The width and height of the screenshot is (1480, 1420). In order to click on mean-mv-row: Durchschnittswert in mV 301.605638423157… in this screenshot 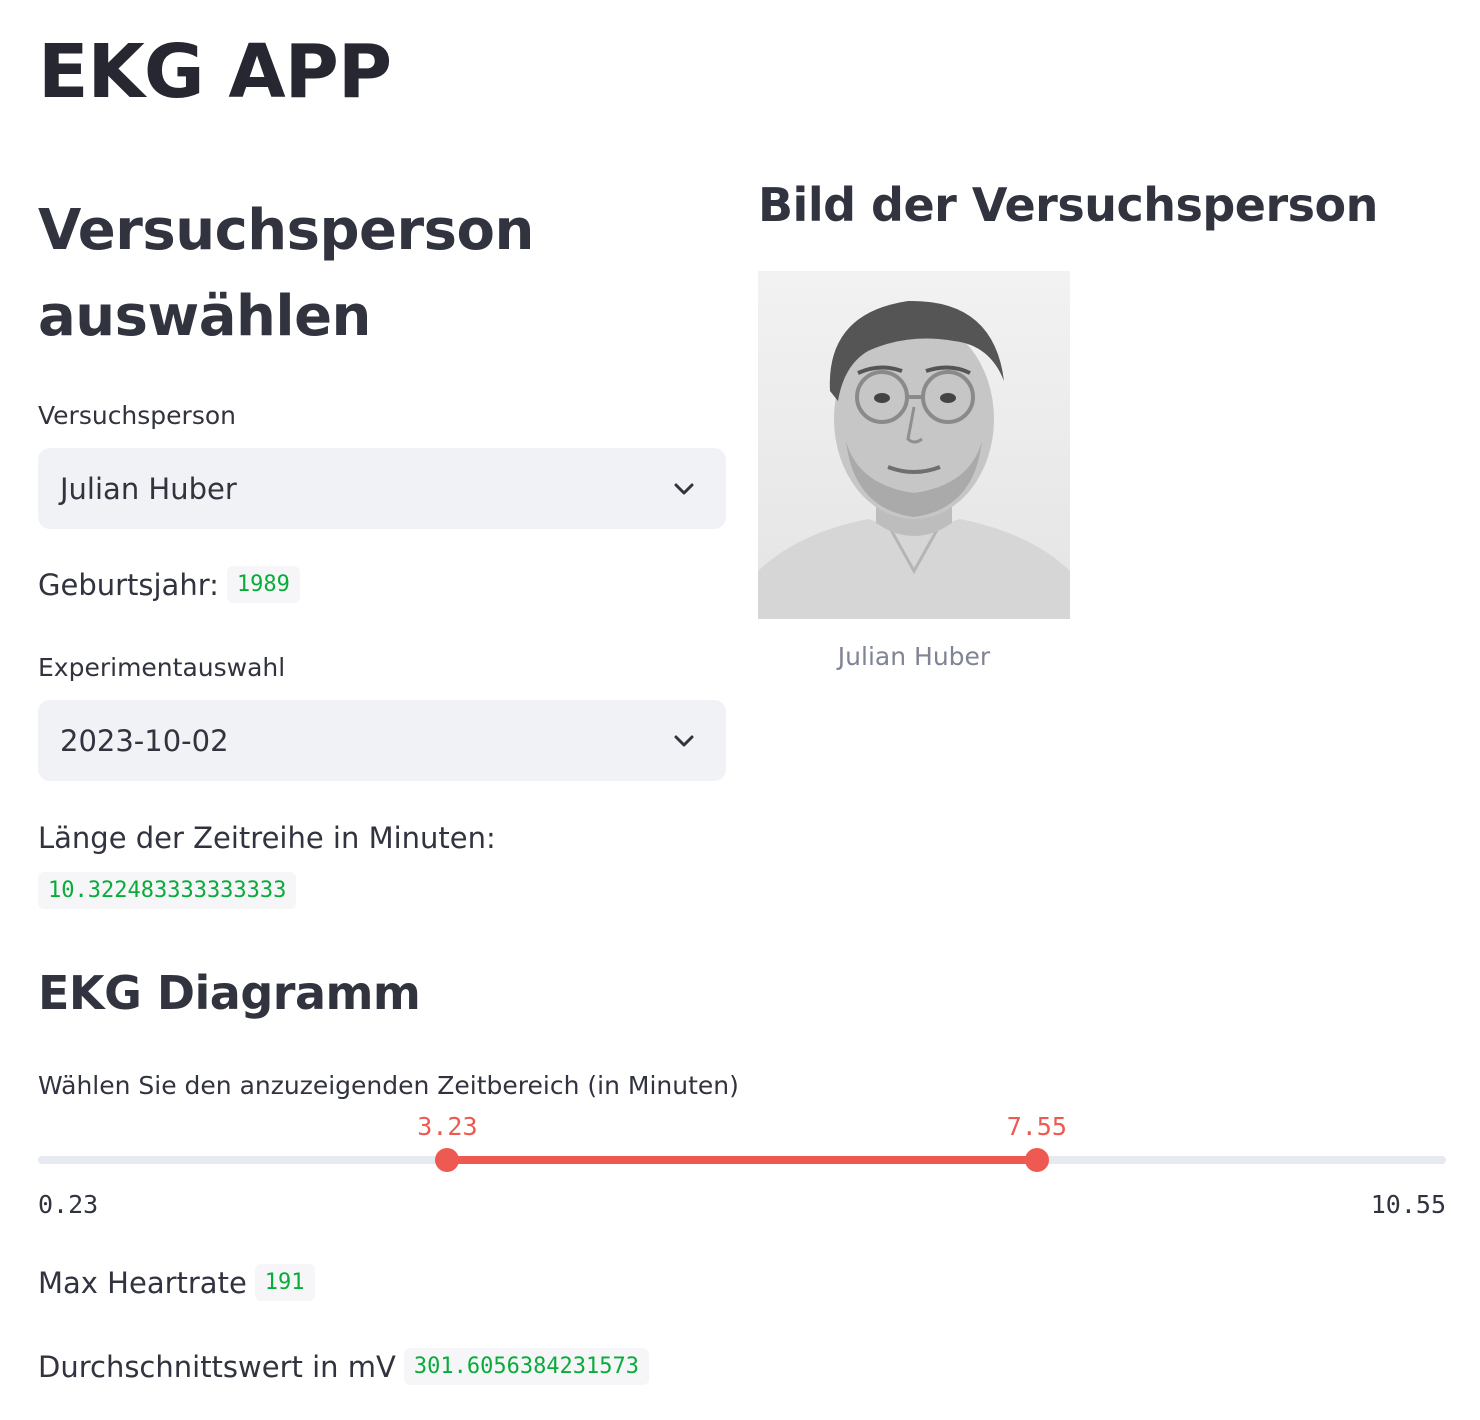, I will do `click(344, 1366)`.